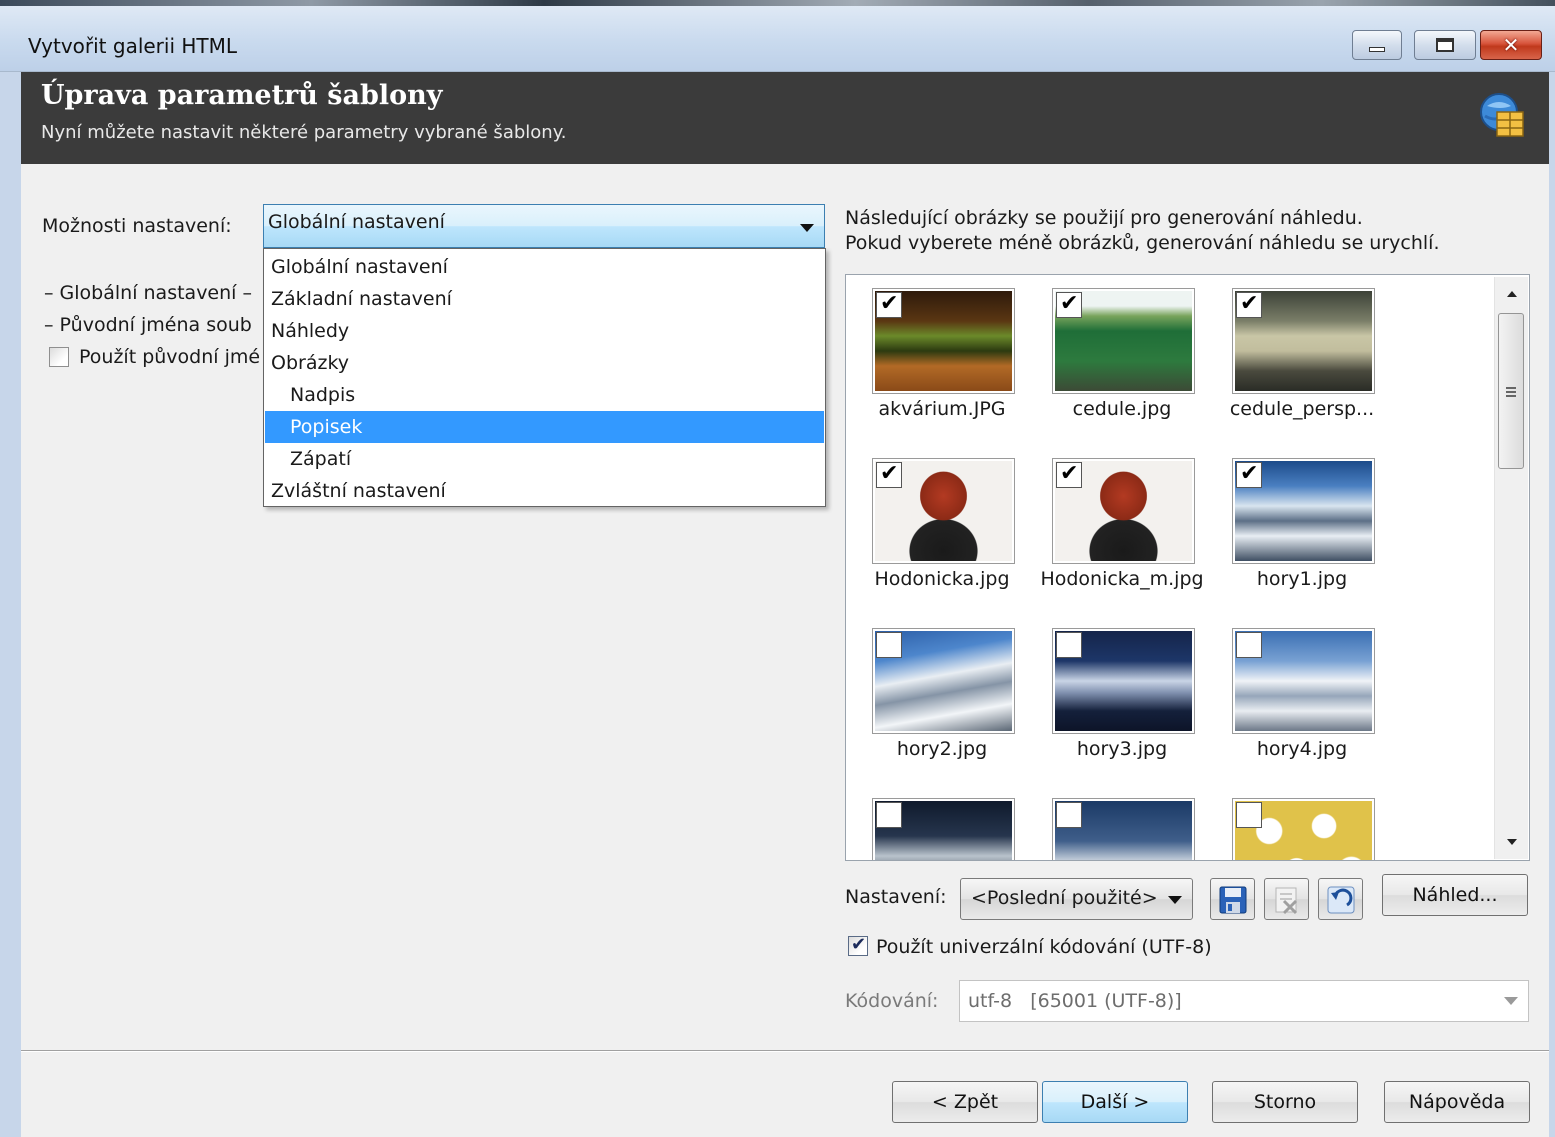  What do you see at coordinates (1115, 1102) in the screenshot?
I see `next-button: Další >` at bounding box center [1115, 1102].